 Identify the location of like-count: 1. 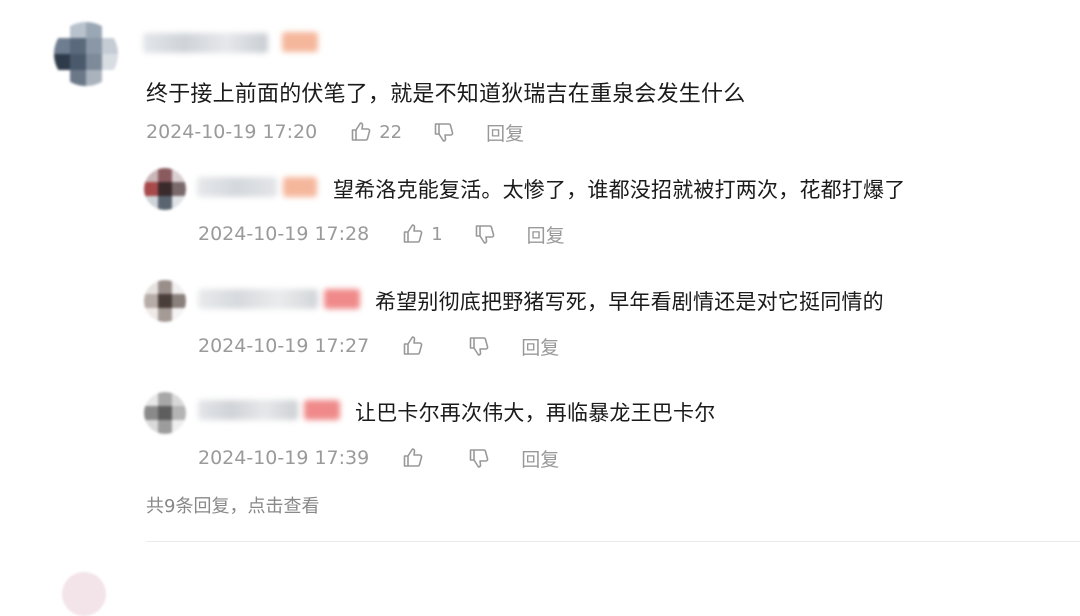
(437, 234).